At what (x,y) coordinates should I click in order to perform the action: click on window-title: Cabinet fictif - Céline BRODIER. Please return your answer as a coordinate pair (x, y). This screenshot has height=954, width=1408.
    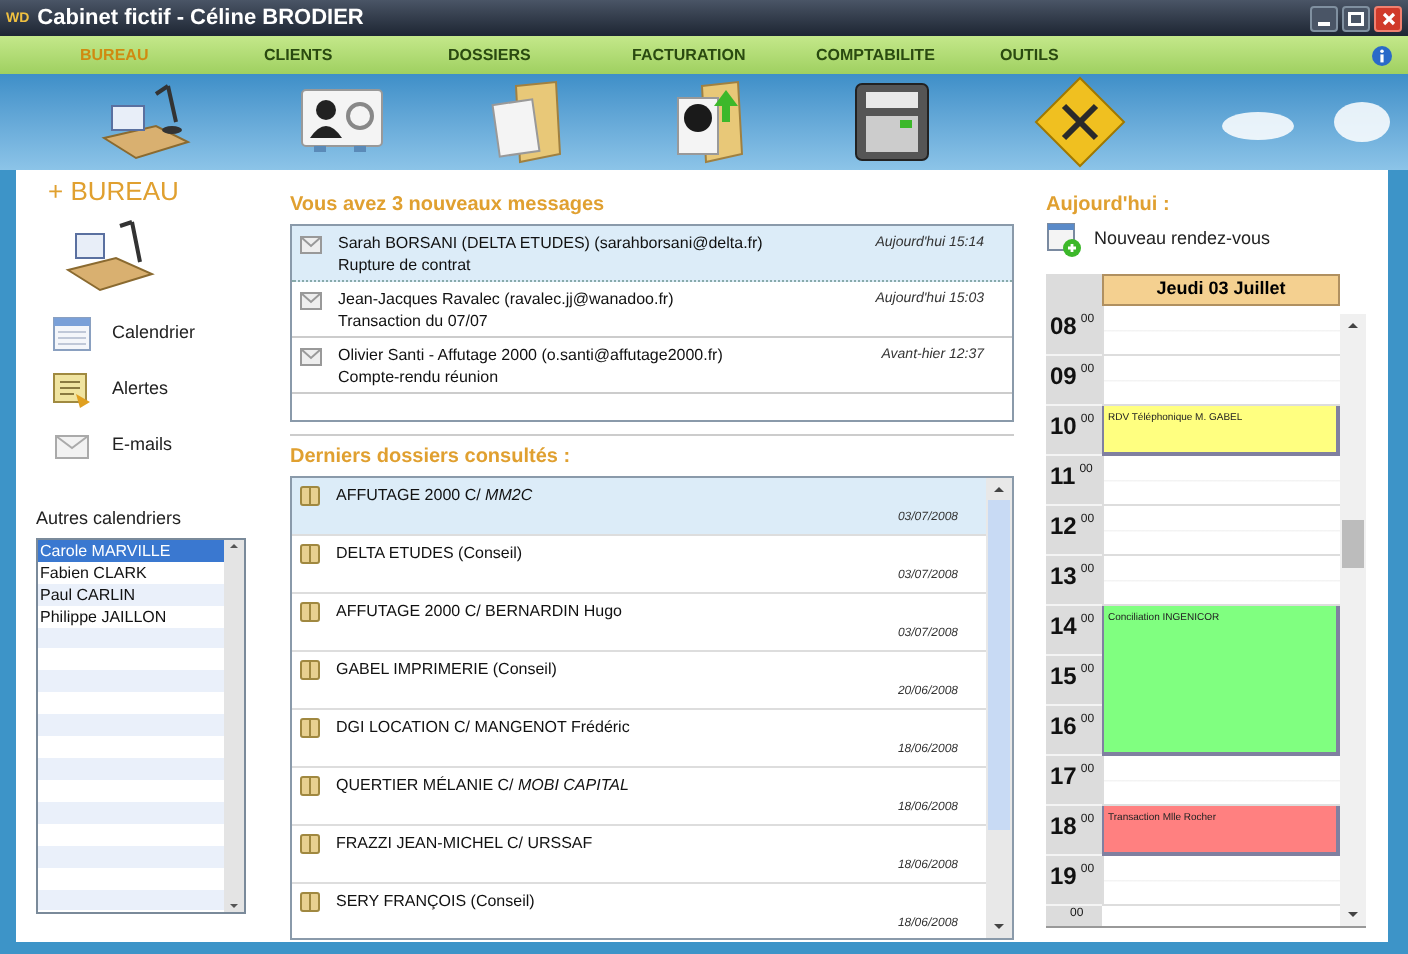
    Looking at the image, I should click on (200, 18).